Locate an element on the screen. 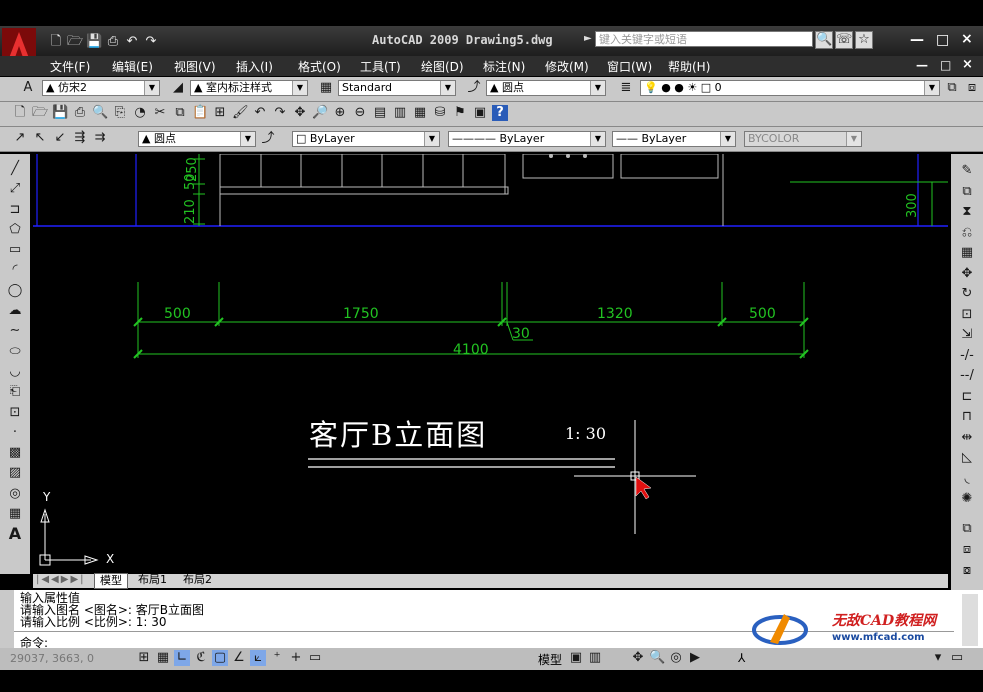 The width and height of the screenshot is (983, 692). table-style-icon: ▦ is located at coordinates (326, 88).